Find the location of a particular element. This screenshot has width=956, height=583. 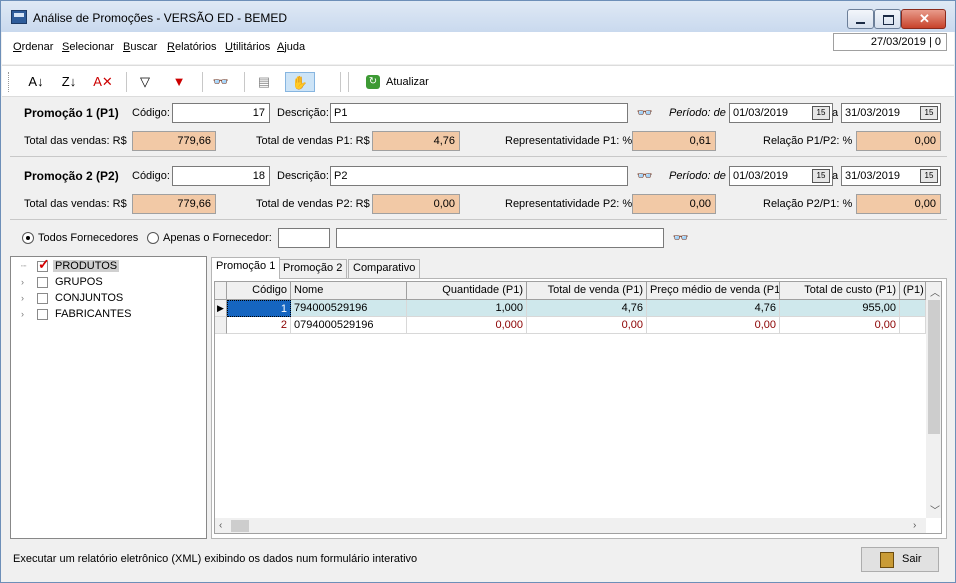

only-supplier-radio is located at coordinates (153, 238).